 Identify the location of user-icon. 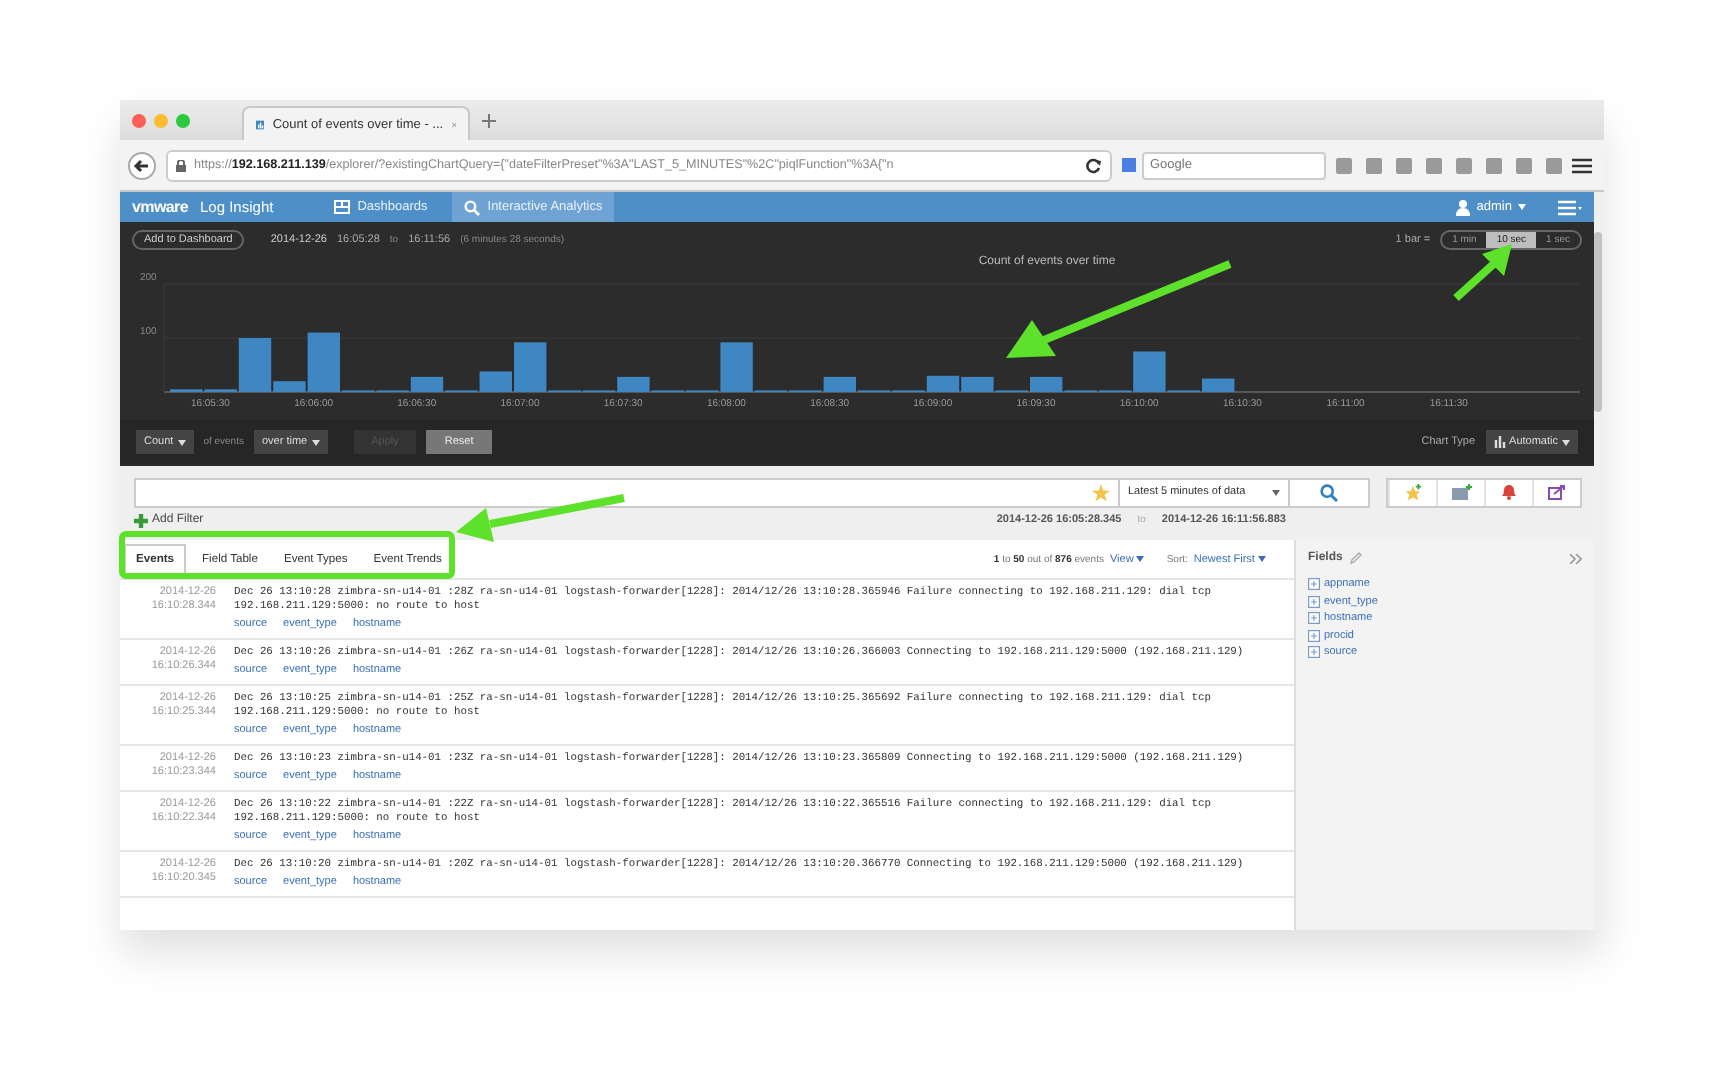
(1463, 207).